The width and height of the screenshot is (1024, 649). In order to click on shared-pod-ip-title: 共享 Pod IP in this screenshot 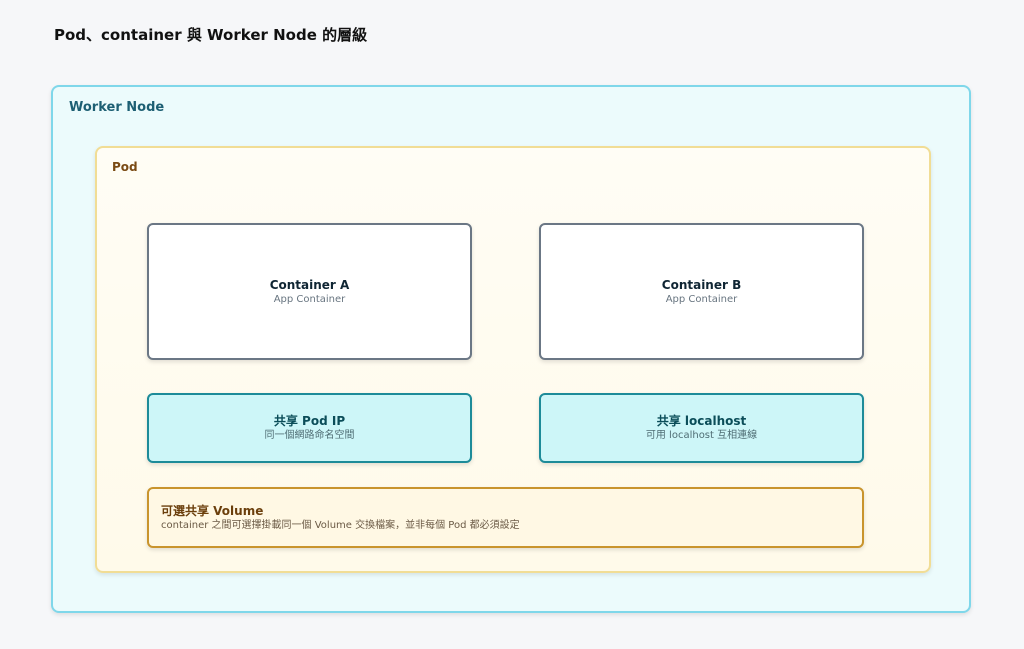, I will do `click(309, 421)`.